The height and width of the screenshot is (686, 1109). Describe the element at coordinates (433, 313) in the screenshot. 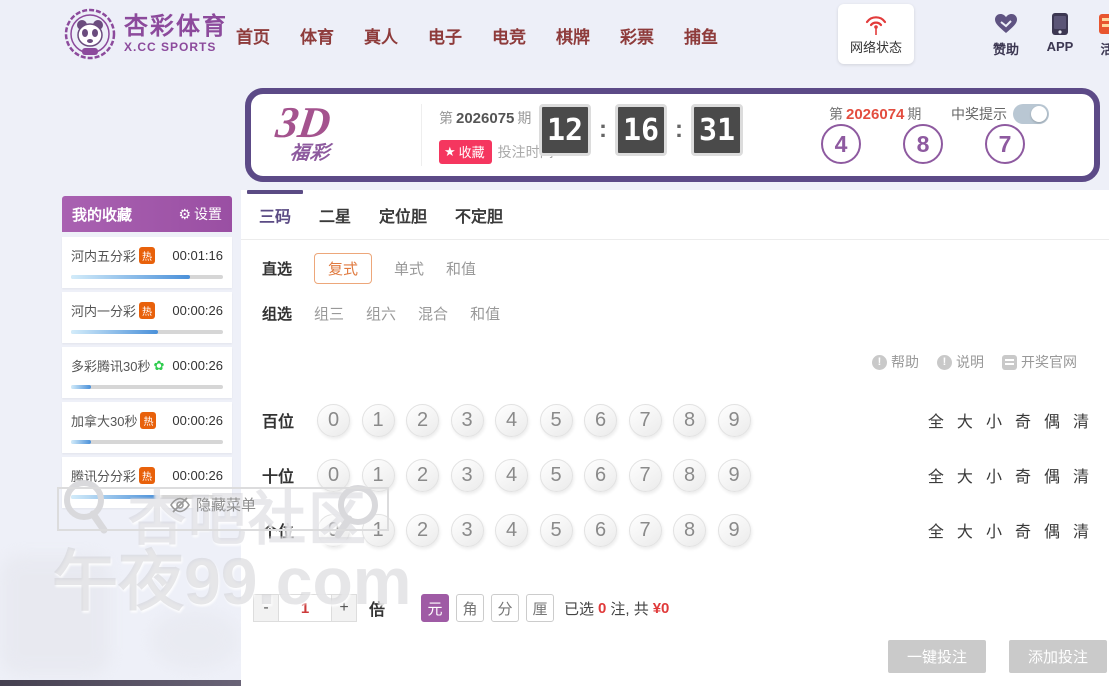

I see `option-mixed: 混合` at that location.